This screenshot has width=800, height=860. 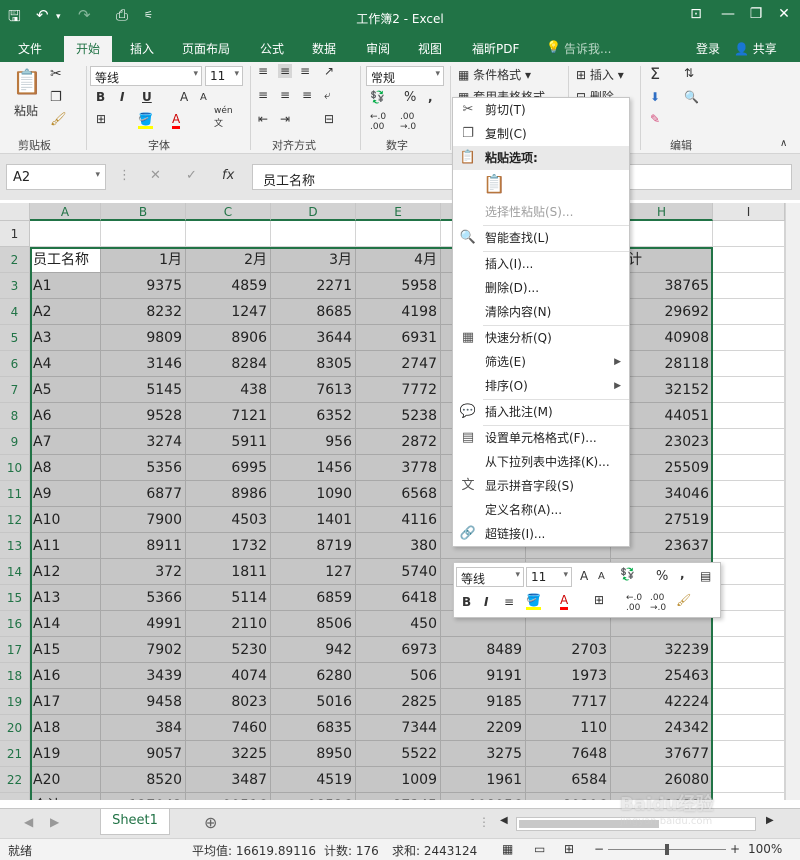 What do you see at coordinates (735, 849) in the screenshot?
I see `zoom-in-icon: +` at bounding box center [735, 849].